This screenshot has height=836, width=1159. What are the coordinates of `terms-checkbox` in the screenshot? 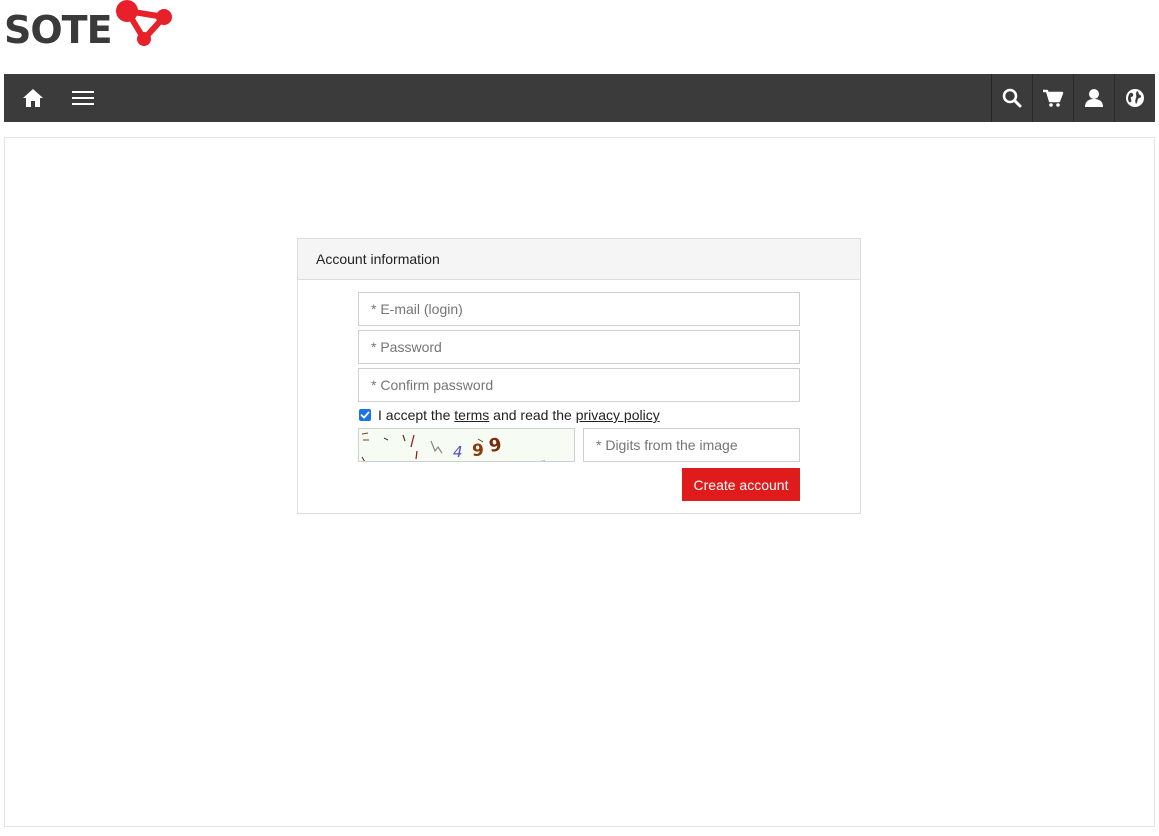 It's located at (365, 415).